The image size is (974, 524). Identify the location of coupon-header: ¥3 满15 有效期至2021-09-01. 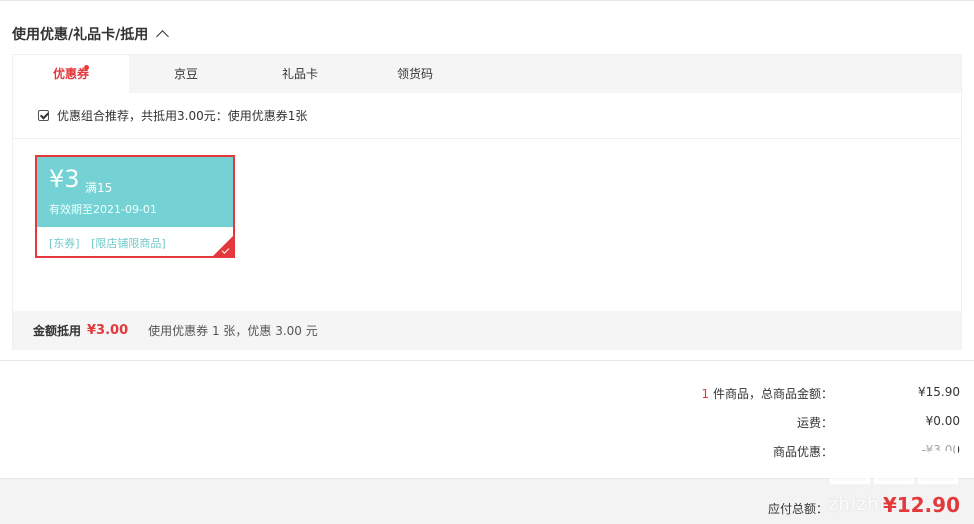
(135, 192).